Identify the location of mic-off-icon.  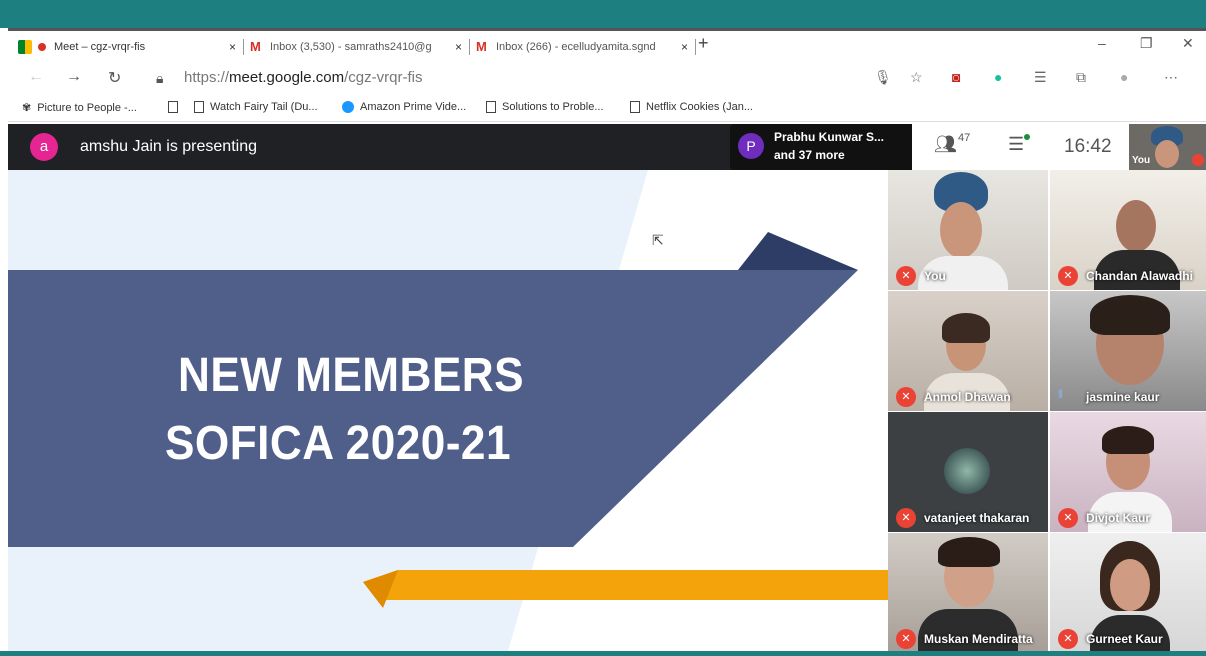
(1198, 160).